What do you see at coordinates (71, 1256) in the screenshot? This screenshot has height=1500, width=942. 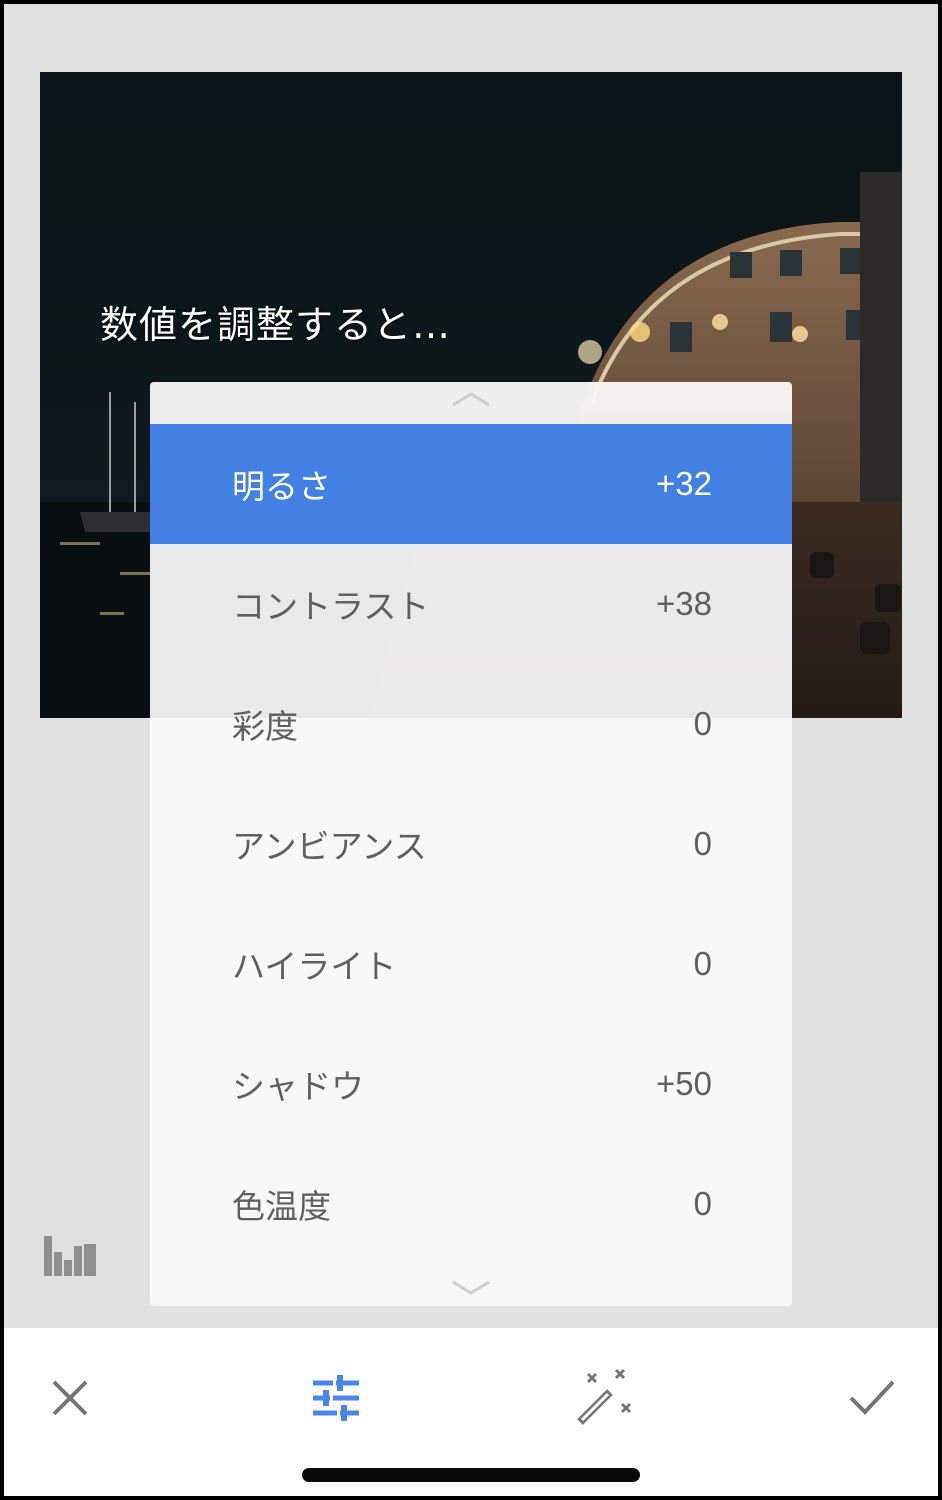 I see `histogram-icon` at bounding box center [71, 1256].